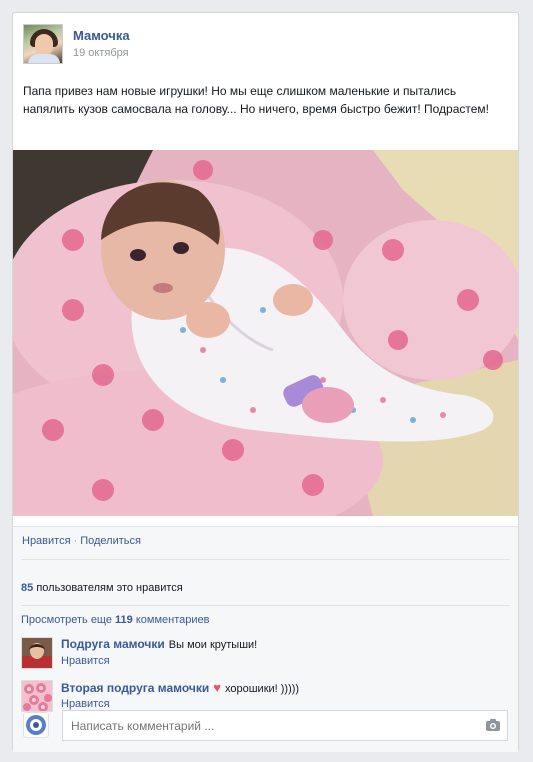  Describe the element at coordinates (46, 541) in the screenshot. I see `like-link: Нравится` at that location.